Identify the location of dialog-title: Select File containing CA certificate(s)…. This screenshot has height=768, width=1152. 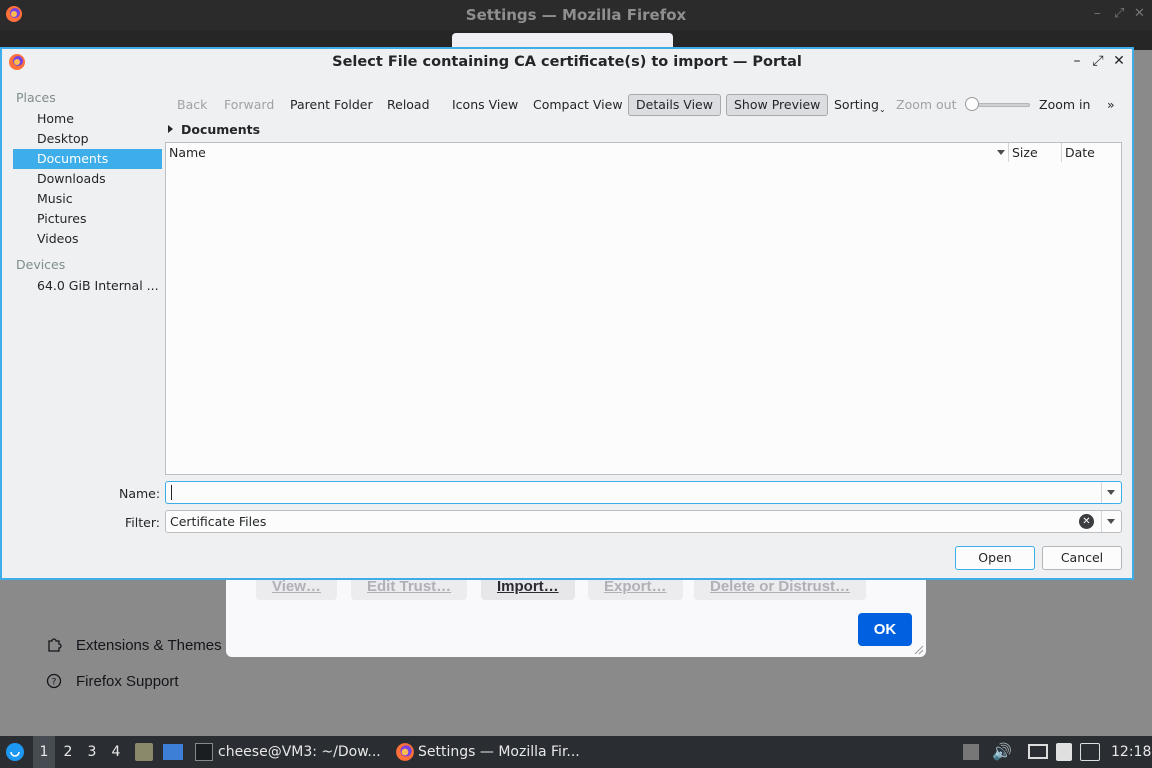
(567, 62).